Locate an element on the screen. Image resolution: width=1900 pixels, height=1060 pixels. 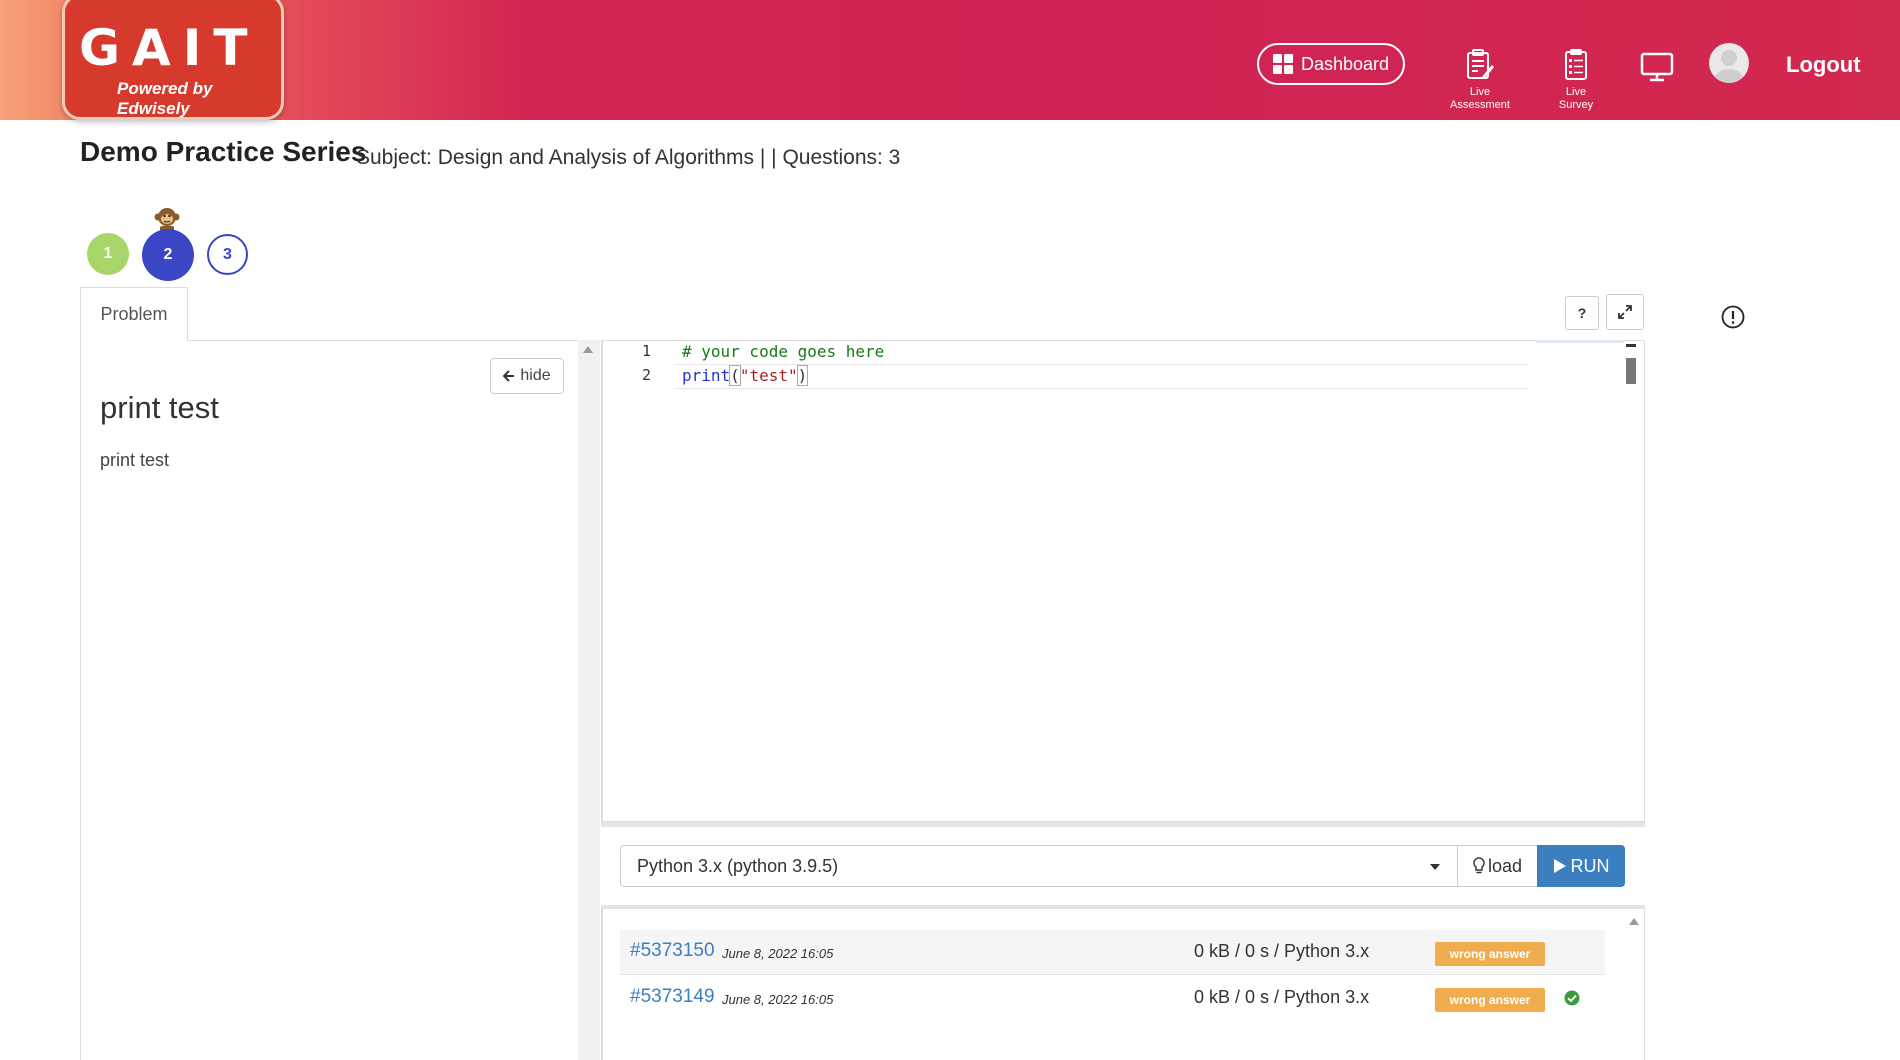
code-close-paren: ) is located at coordinates (802, 375).